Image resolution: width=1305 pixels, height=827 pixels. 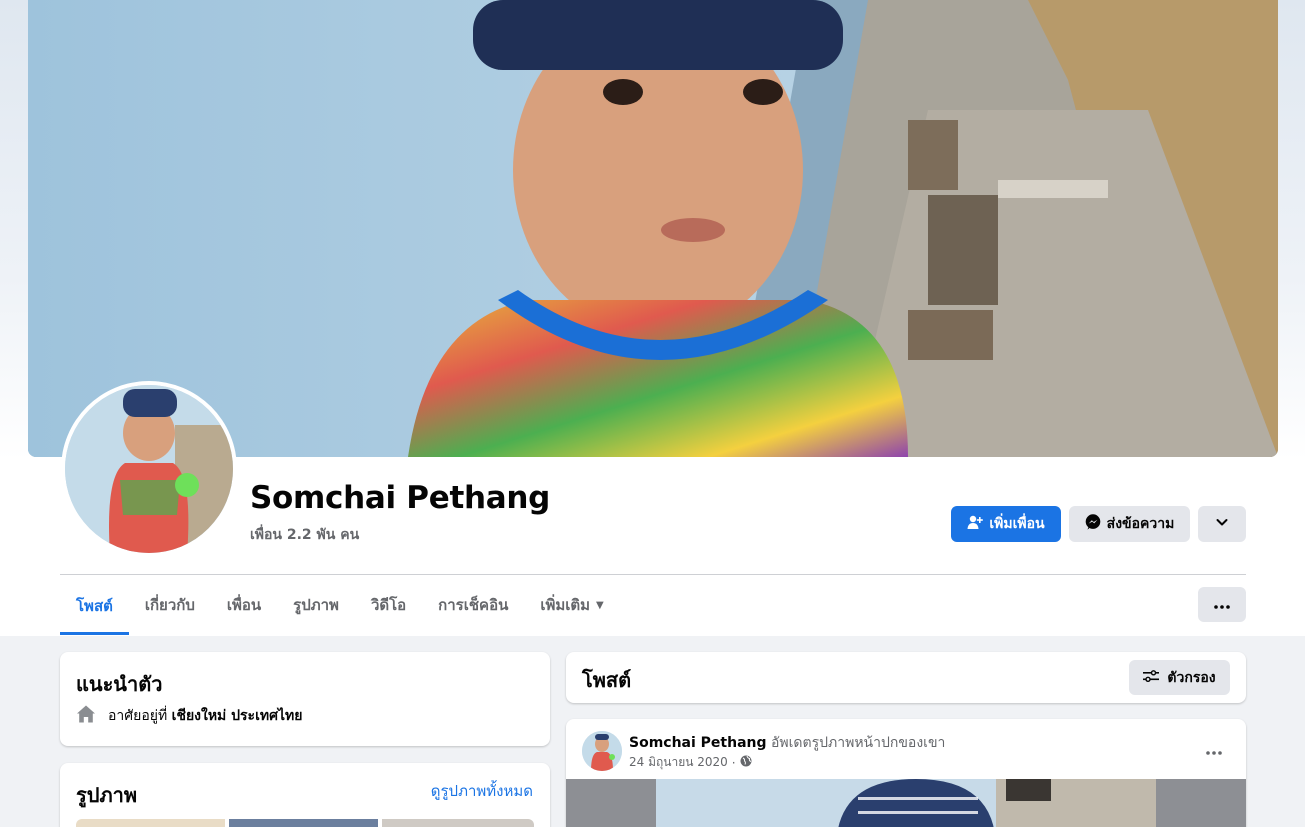 I want to click on globe-icon, so click(x=746, y=762).